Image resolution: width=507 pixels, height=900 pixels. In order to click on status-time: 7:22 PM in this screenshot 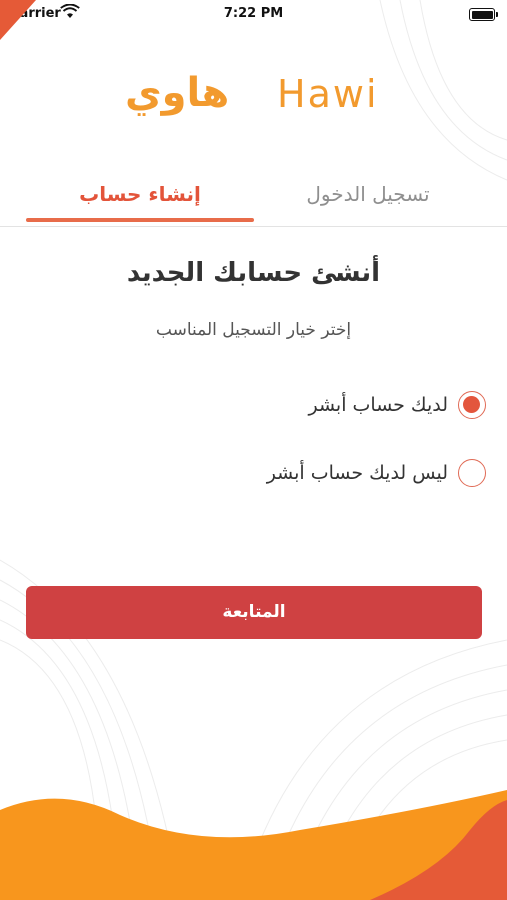, I will do `click(253, 13)`.